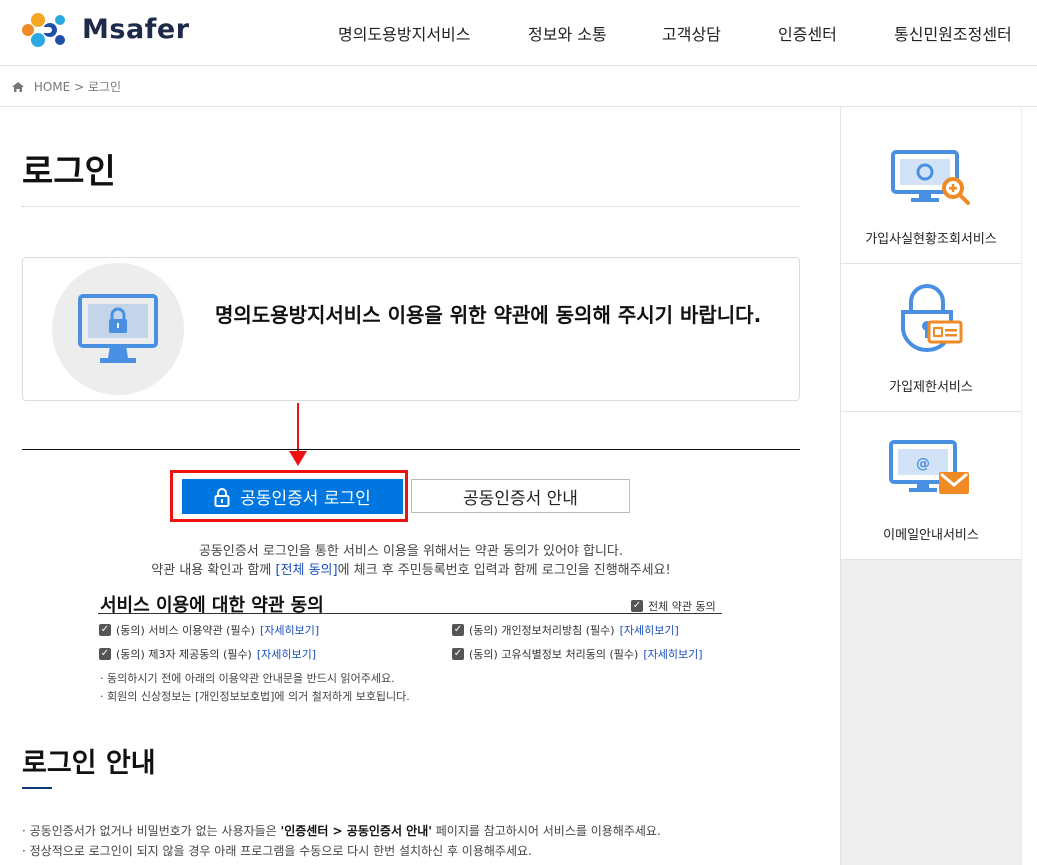 The height and width of the screenshot is (865, 1037). I want to click on terms-note: · 동의하시기 전에 아래의 이용약관 안내문을 반드시 읽어주세요., so click(247, 678).